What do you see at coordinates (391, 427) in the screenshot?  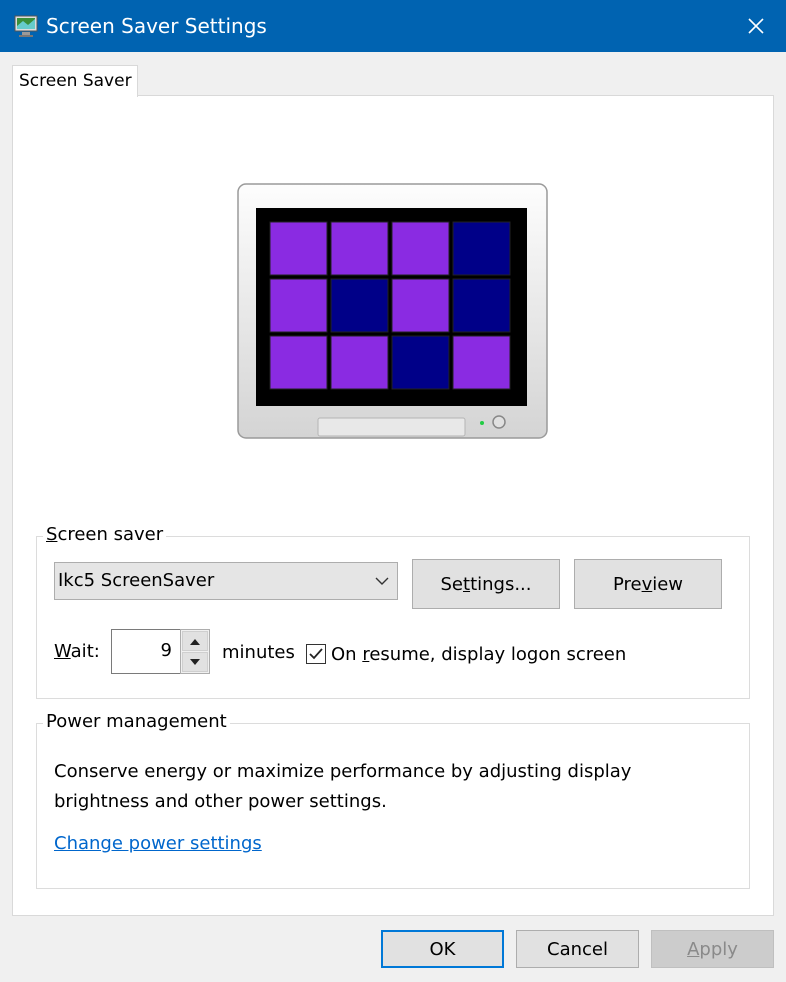 I see `monitor-base` at bounding box center [391, 427].